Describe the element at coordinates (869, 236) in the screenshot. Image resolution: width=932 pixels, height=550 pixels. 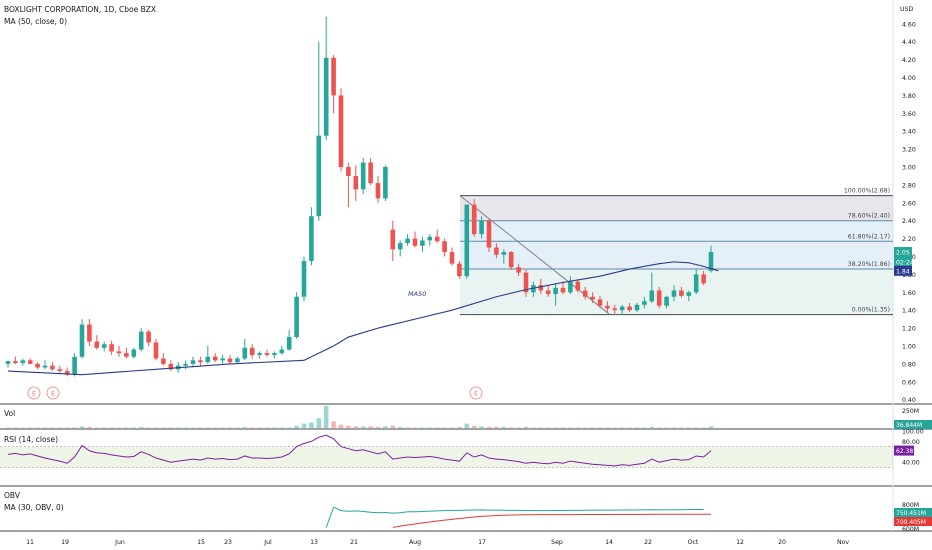
I see `fib-level-label: 61.80%(2.17)` at that location.